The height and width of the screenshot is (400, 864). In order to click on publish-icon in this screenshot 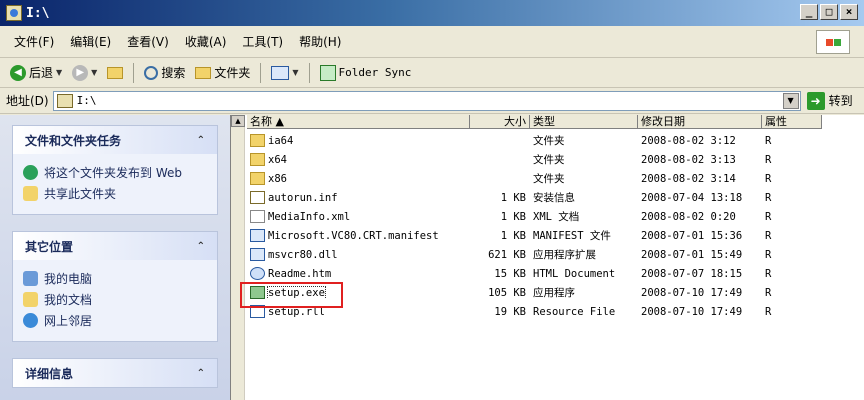, I will do `click(30, 172)`.